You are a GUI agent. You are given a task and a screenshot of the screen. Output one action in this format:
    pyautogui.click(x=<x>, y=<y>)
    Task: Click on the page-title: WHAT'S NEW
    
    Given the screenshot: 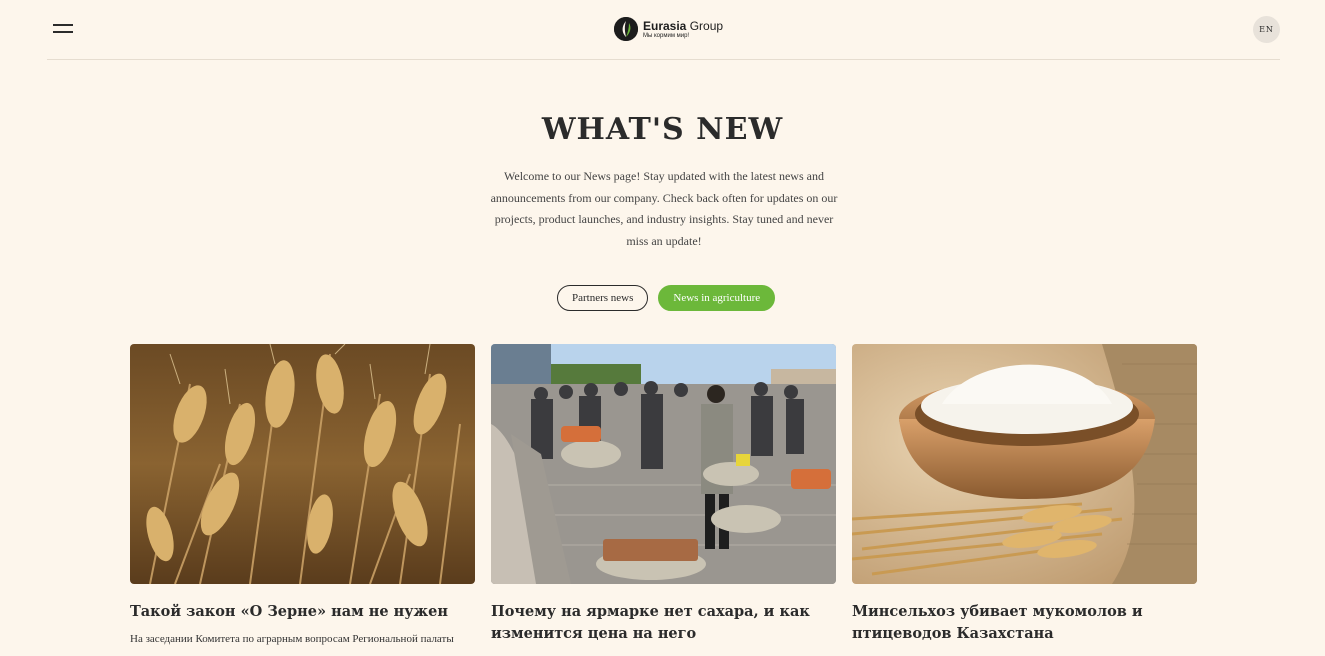 What is the action you would take?
    pyautogui.click(x=662, y=129)
    